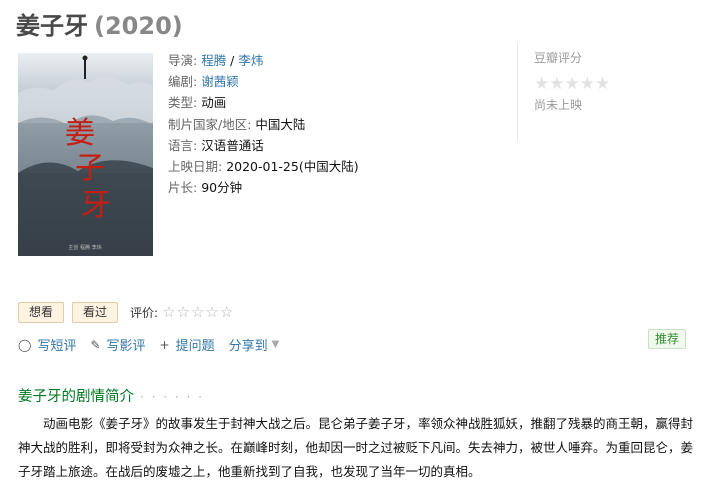  I want to click on info-runtime: 片长: 90分钟, so click(263, 187).